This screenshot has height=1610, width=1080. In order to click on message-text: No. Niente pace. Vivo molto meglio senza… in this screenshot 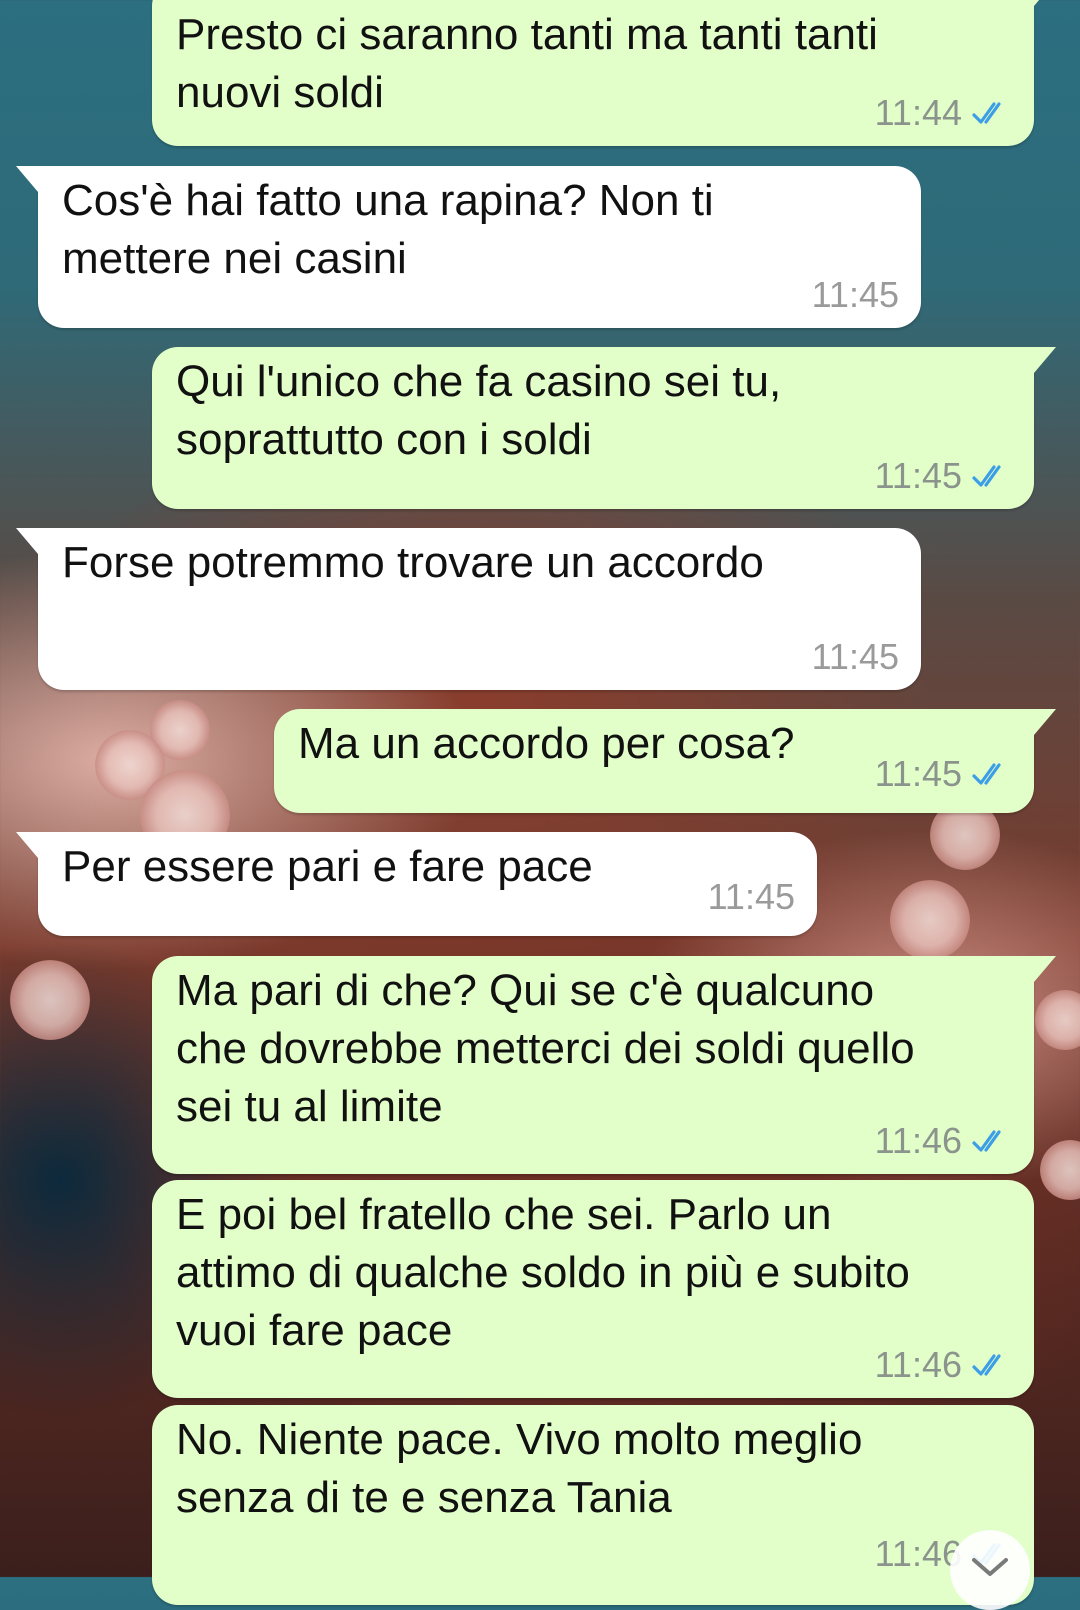, I will do `click(519, 1468)`.